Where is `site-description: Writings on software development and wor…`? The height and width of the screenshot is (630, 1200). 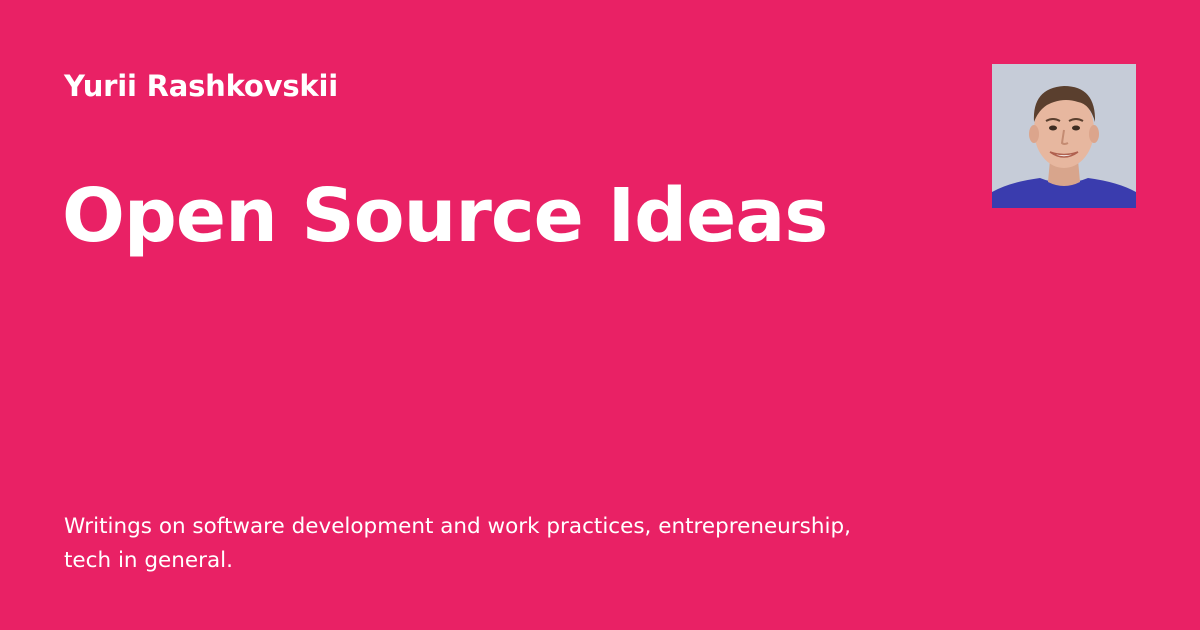 site-description: Writings on software development and wor… is located at coordinates (457, 543).